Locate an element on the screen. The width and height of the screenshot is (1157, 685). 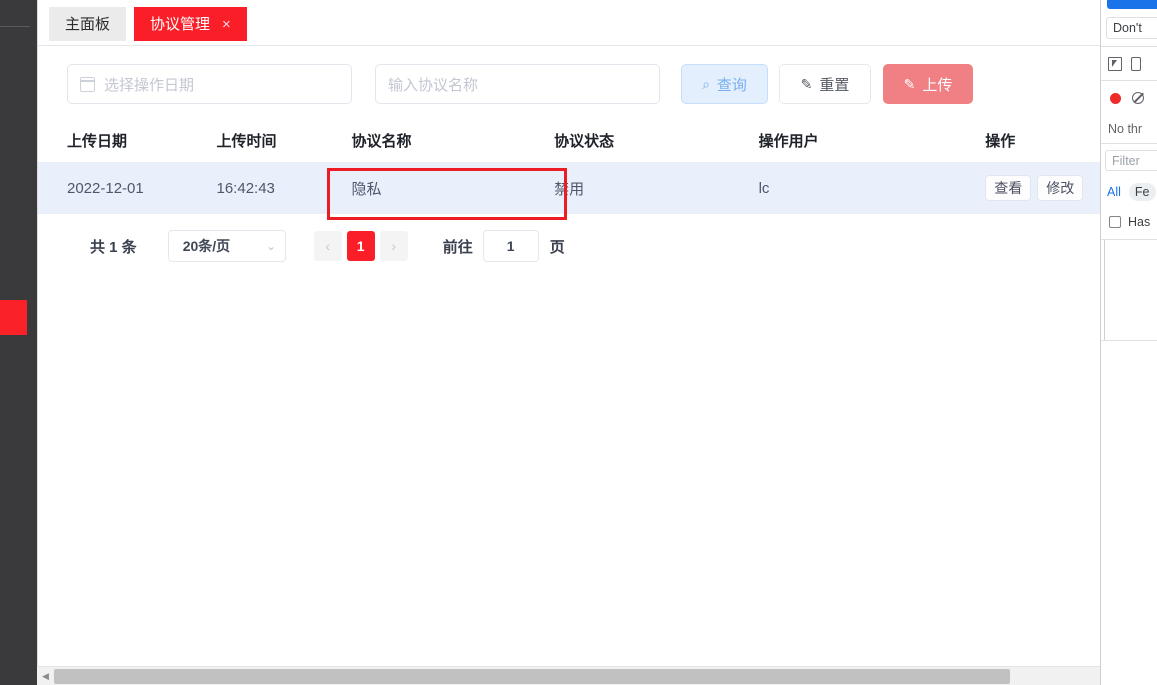
tab-main-panel: 主面板 is located at coordinates (88, 24).